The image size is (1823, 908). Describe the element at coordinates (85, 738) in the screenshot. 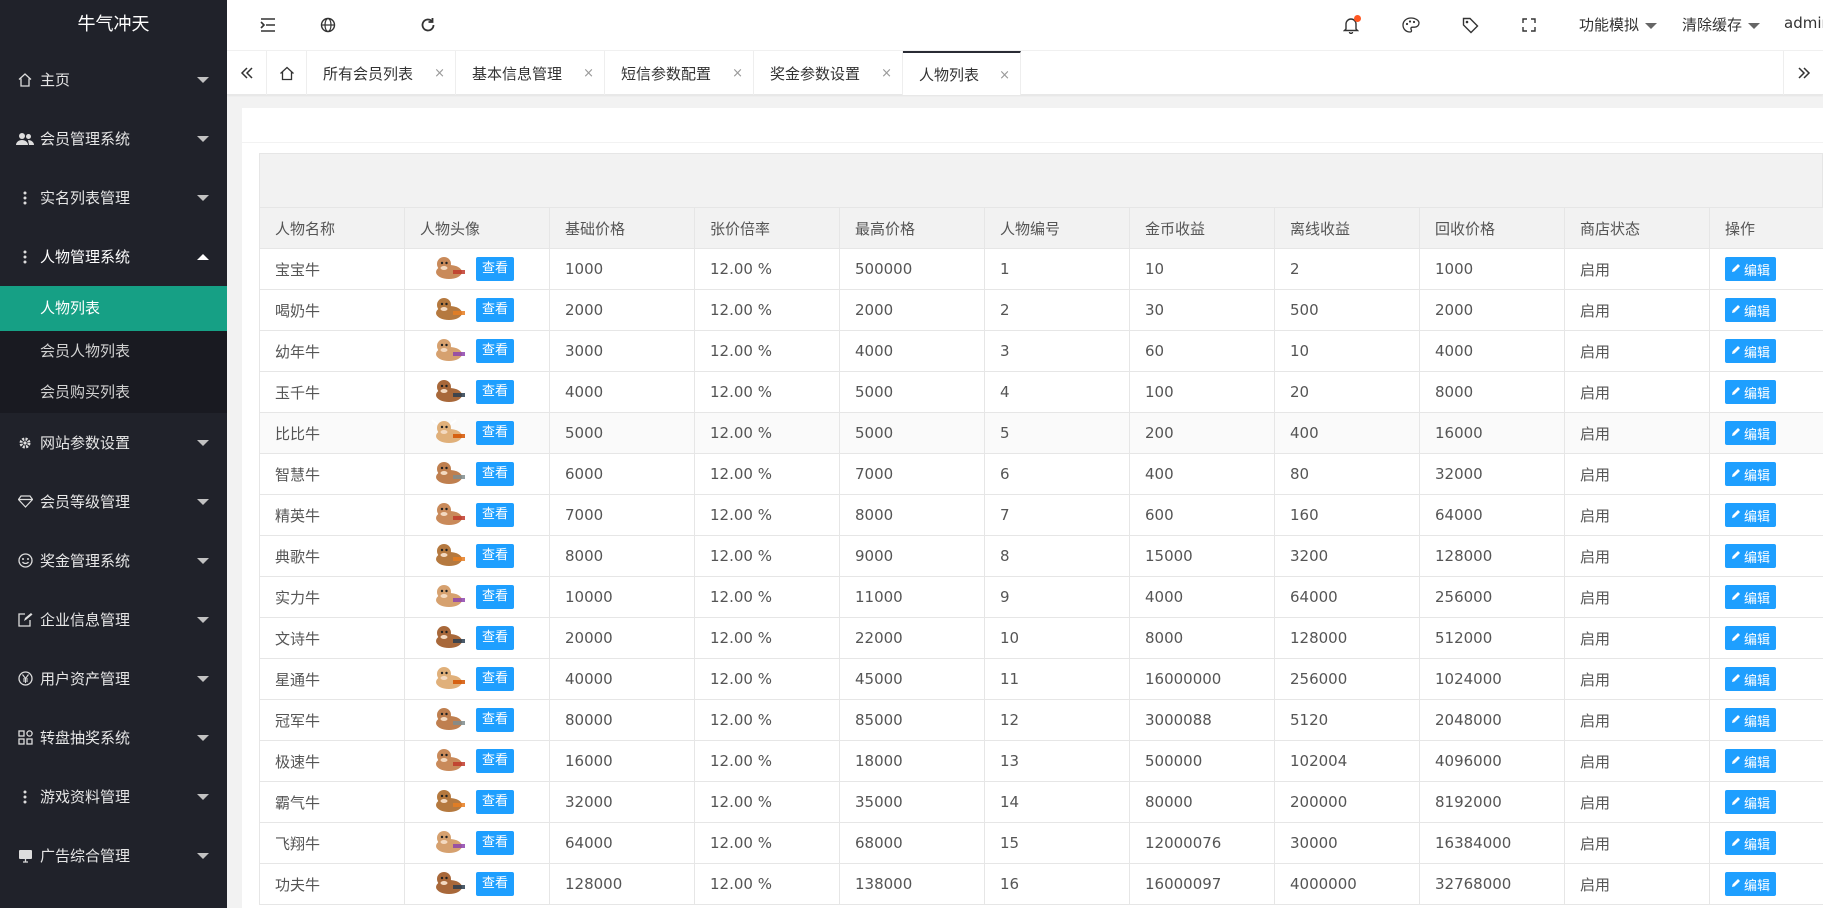

I see `sidebar-item-label: 转盘抽奖系统` at that location.